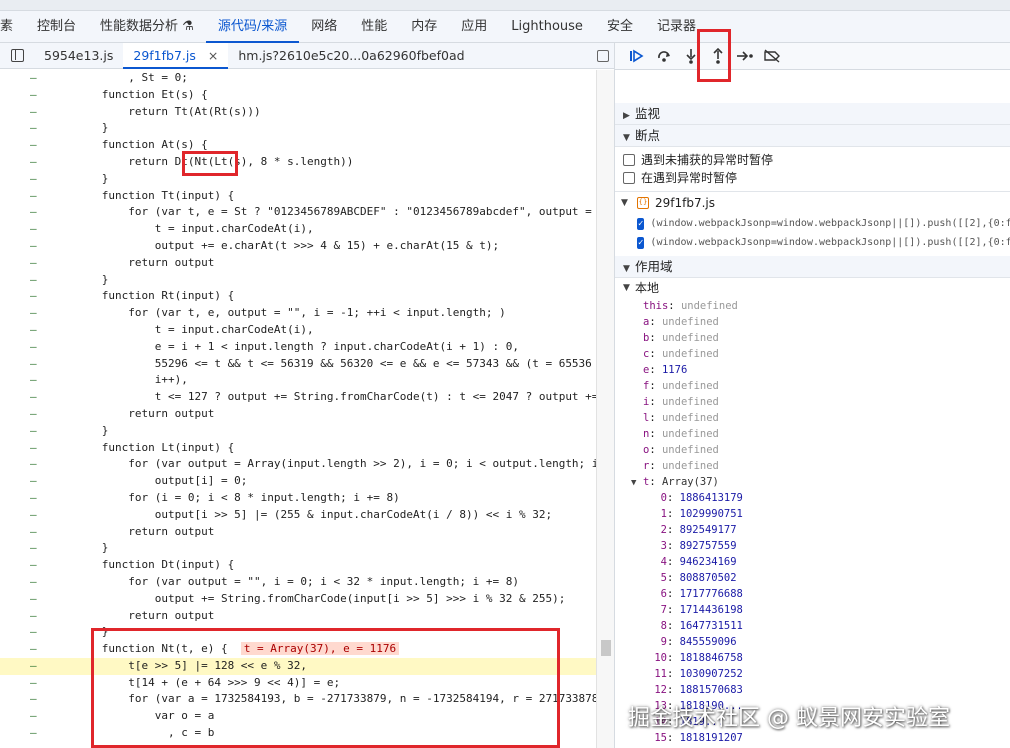 The image size is (1010, 748). I want to click on array-item: 5: 808870502, so click(812, 578).